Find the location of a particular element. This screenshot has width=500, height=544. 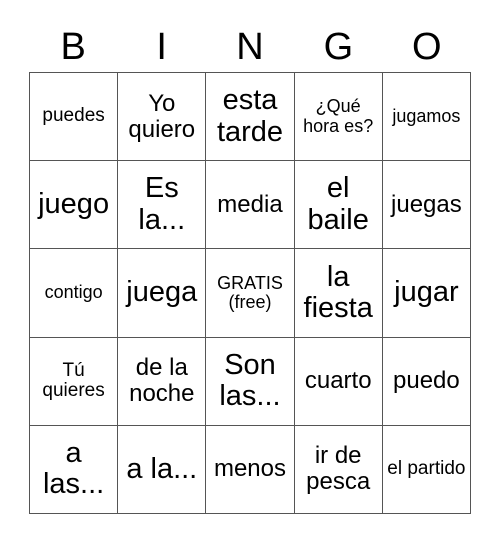

header-letter-i: I is located at coordinates (161, 47).